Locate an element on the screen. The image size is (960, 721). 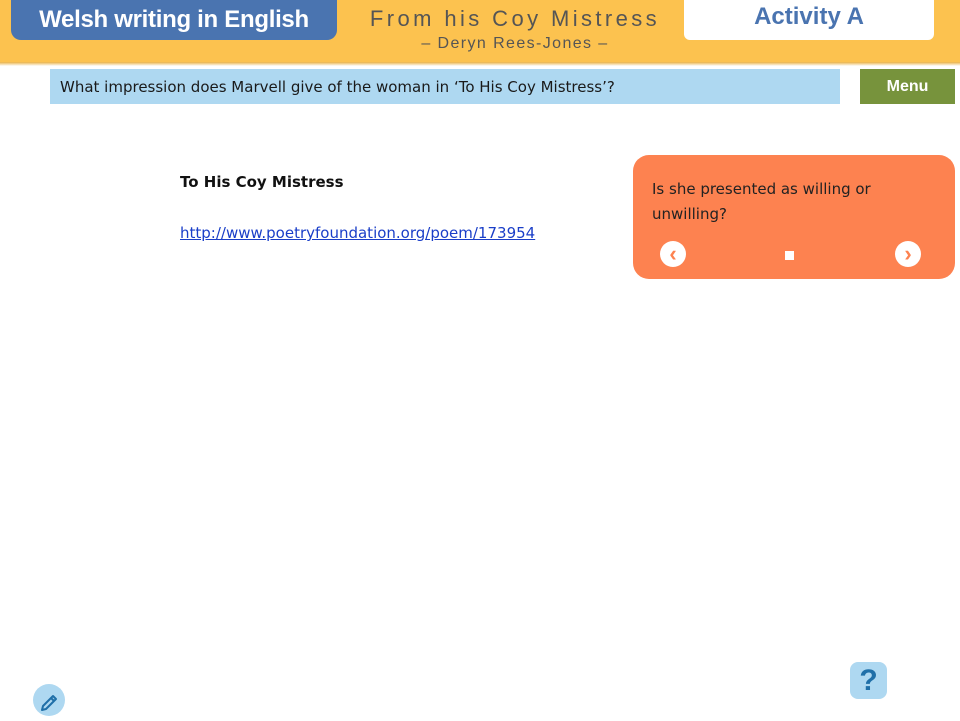
banner-shadow is located at coordinates (480, 64).